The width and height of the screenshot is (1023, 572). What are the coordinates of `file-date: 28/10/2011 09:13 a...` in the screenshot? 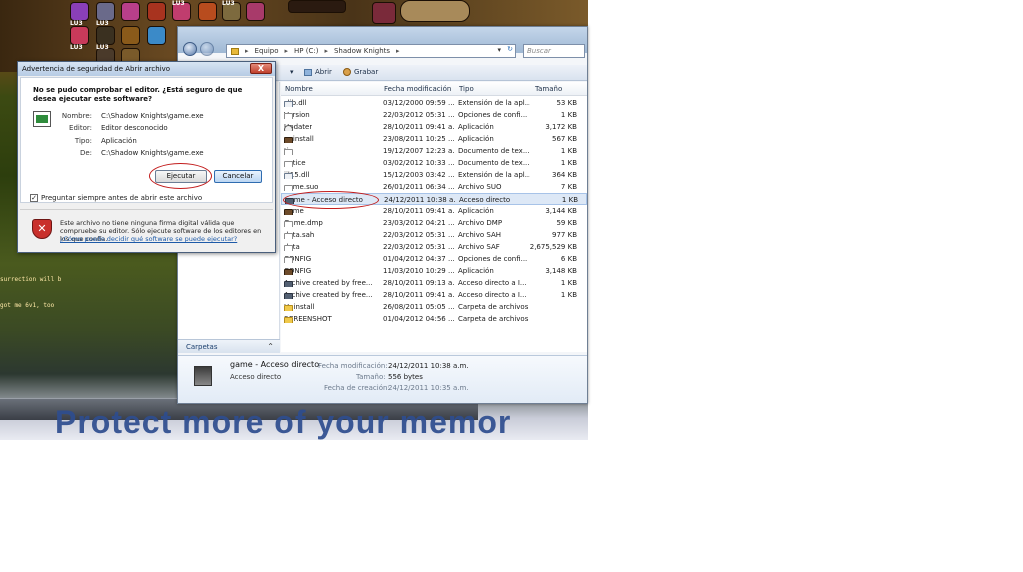 It's located at (419, 283).